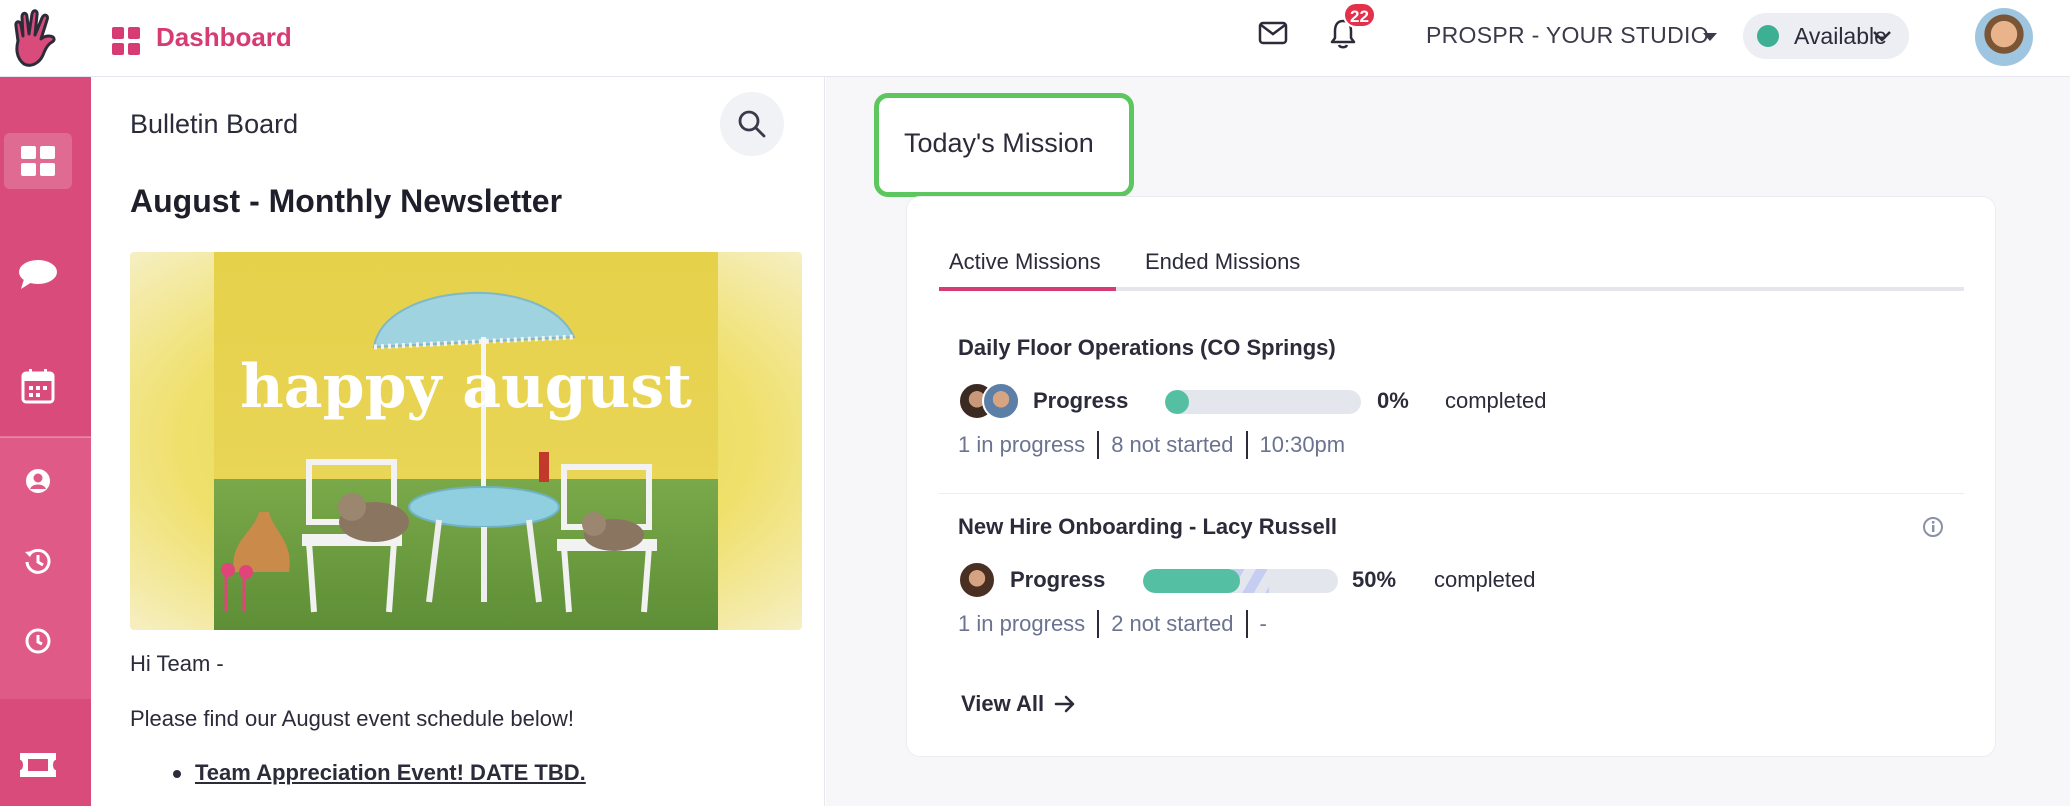 Image resolution: width=2070 pixels, height=806 pixels. I want to click on search-icon, so click(752, 124).